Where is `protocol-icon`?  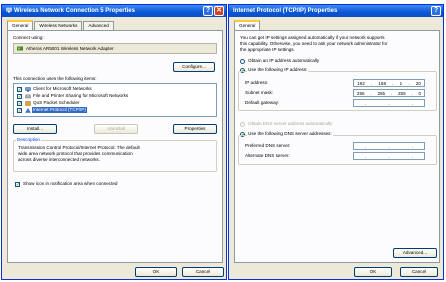 protocol-icon is located at coordinates (28, 110).